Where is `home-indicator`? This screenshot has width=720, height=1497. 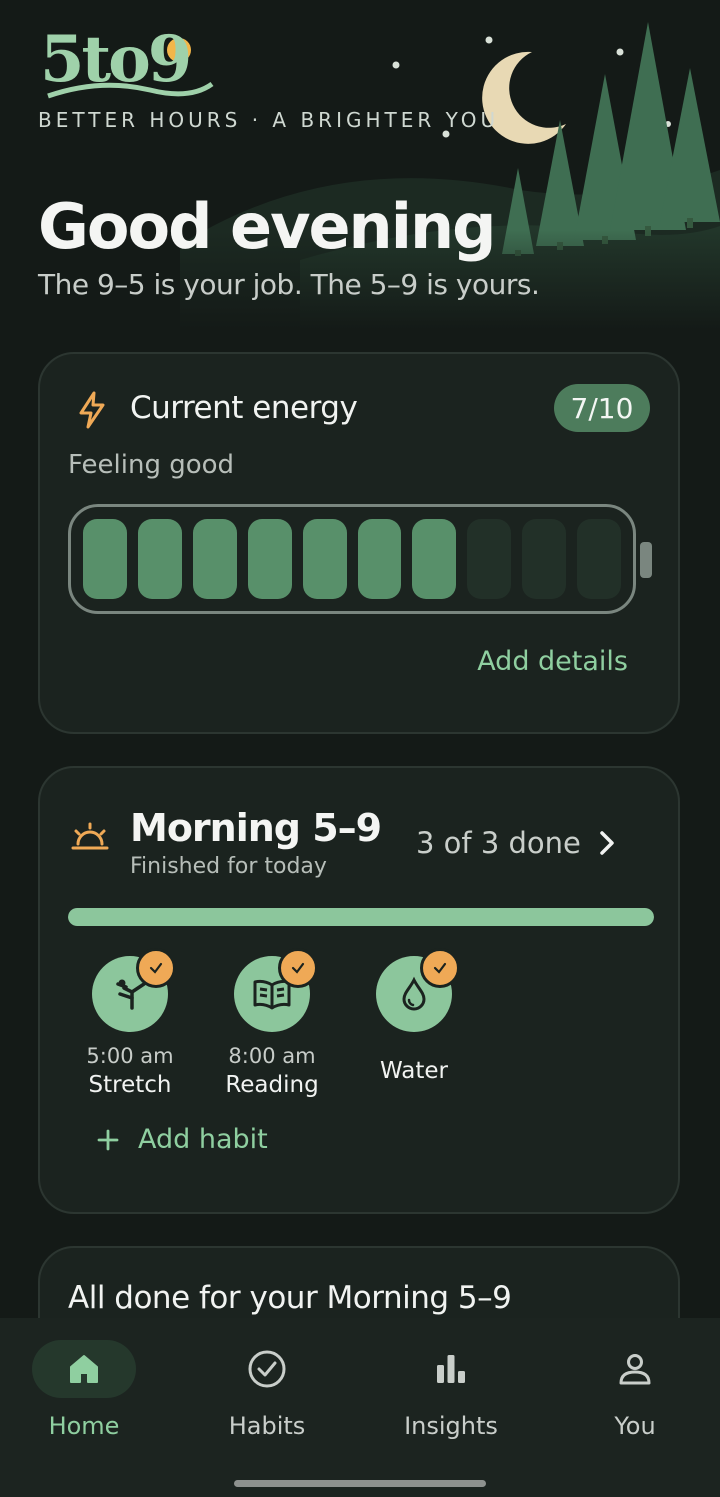
home-indicator is located at coordinates (360, 1483).